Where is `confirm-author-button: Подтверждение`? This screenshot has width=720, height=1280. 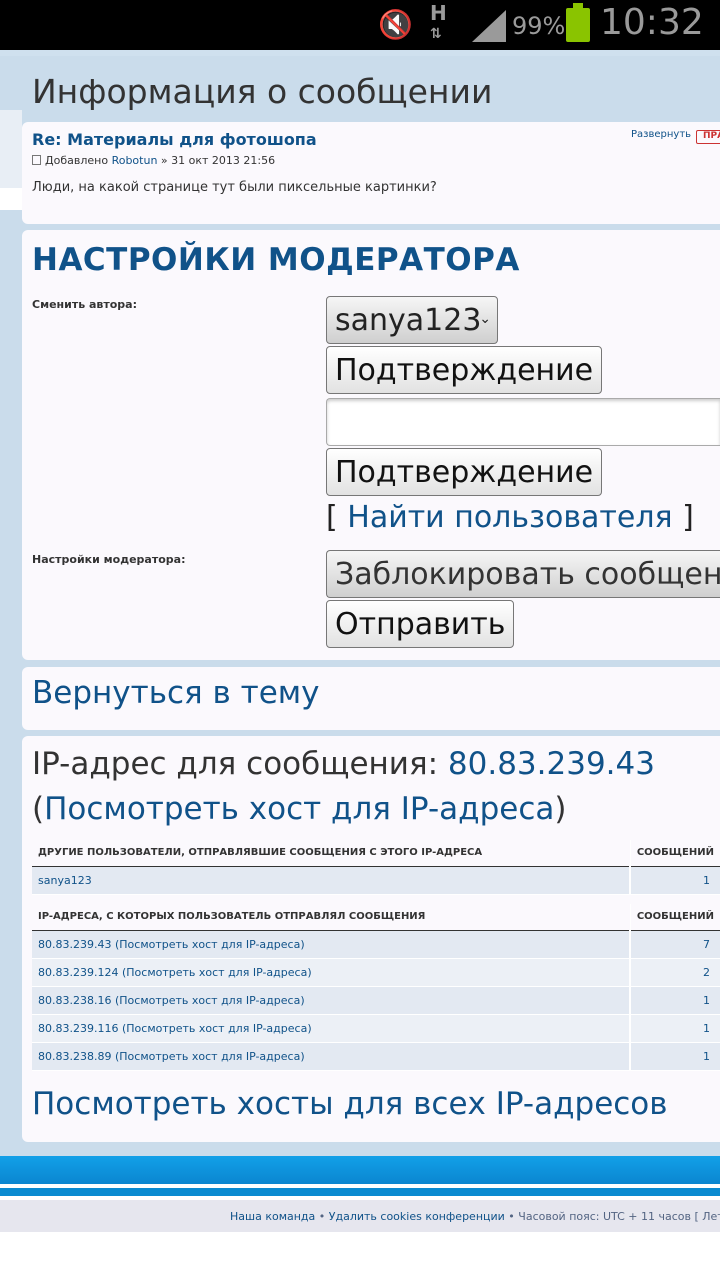 confirm-author-button: Подтверждение is located at coordinates (464, 370).